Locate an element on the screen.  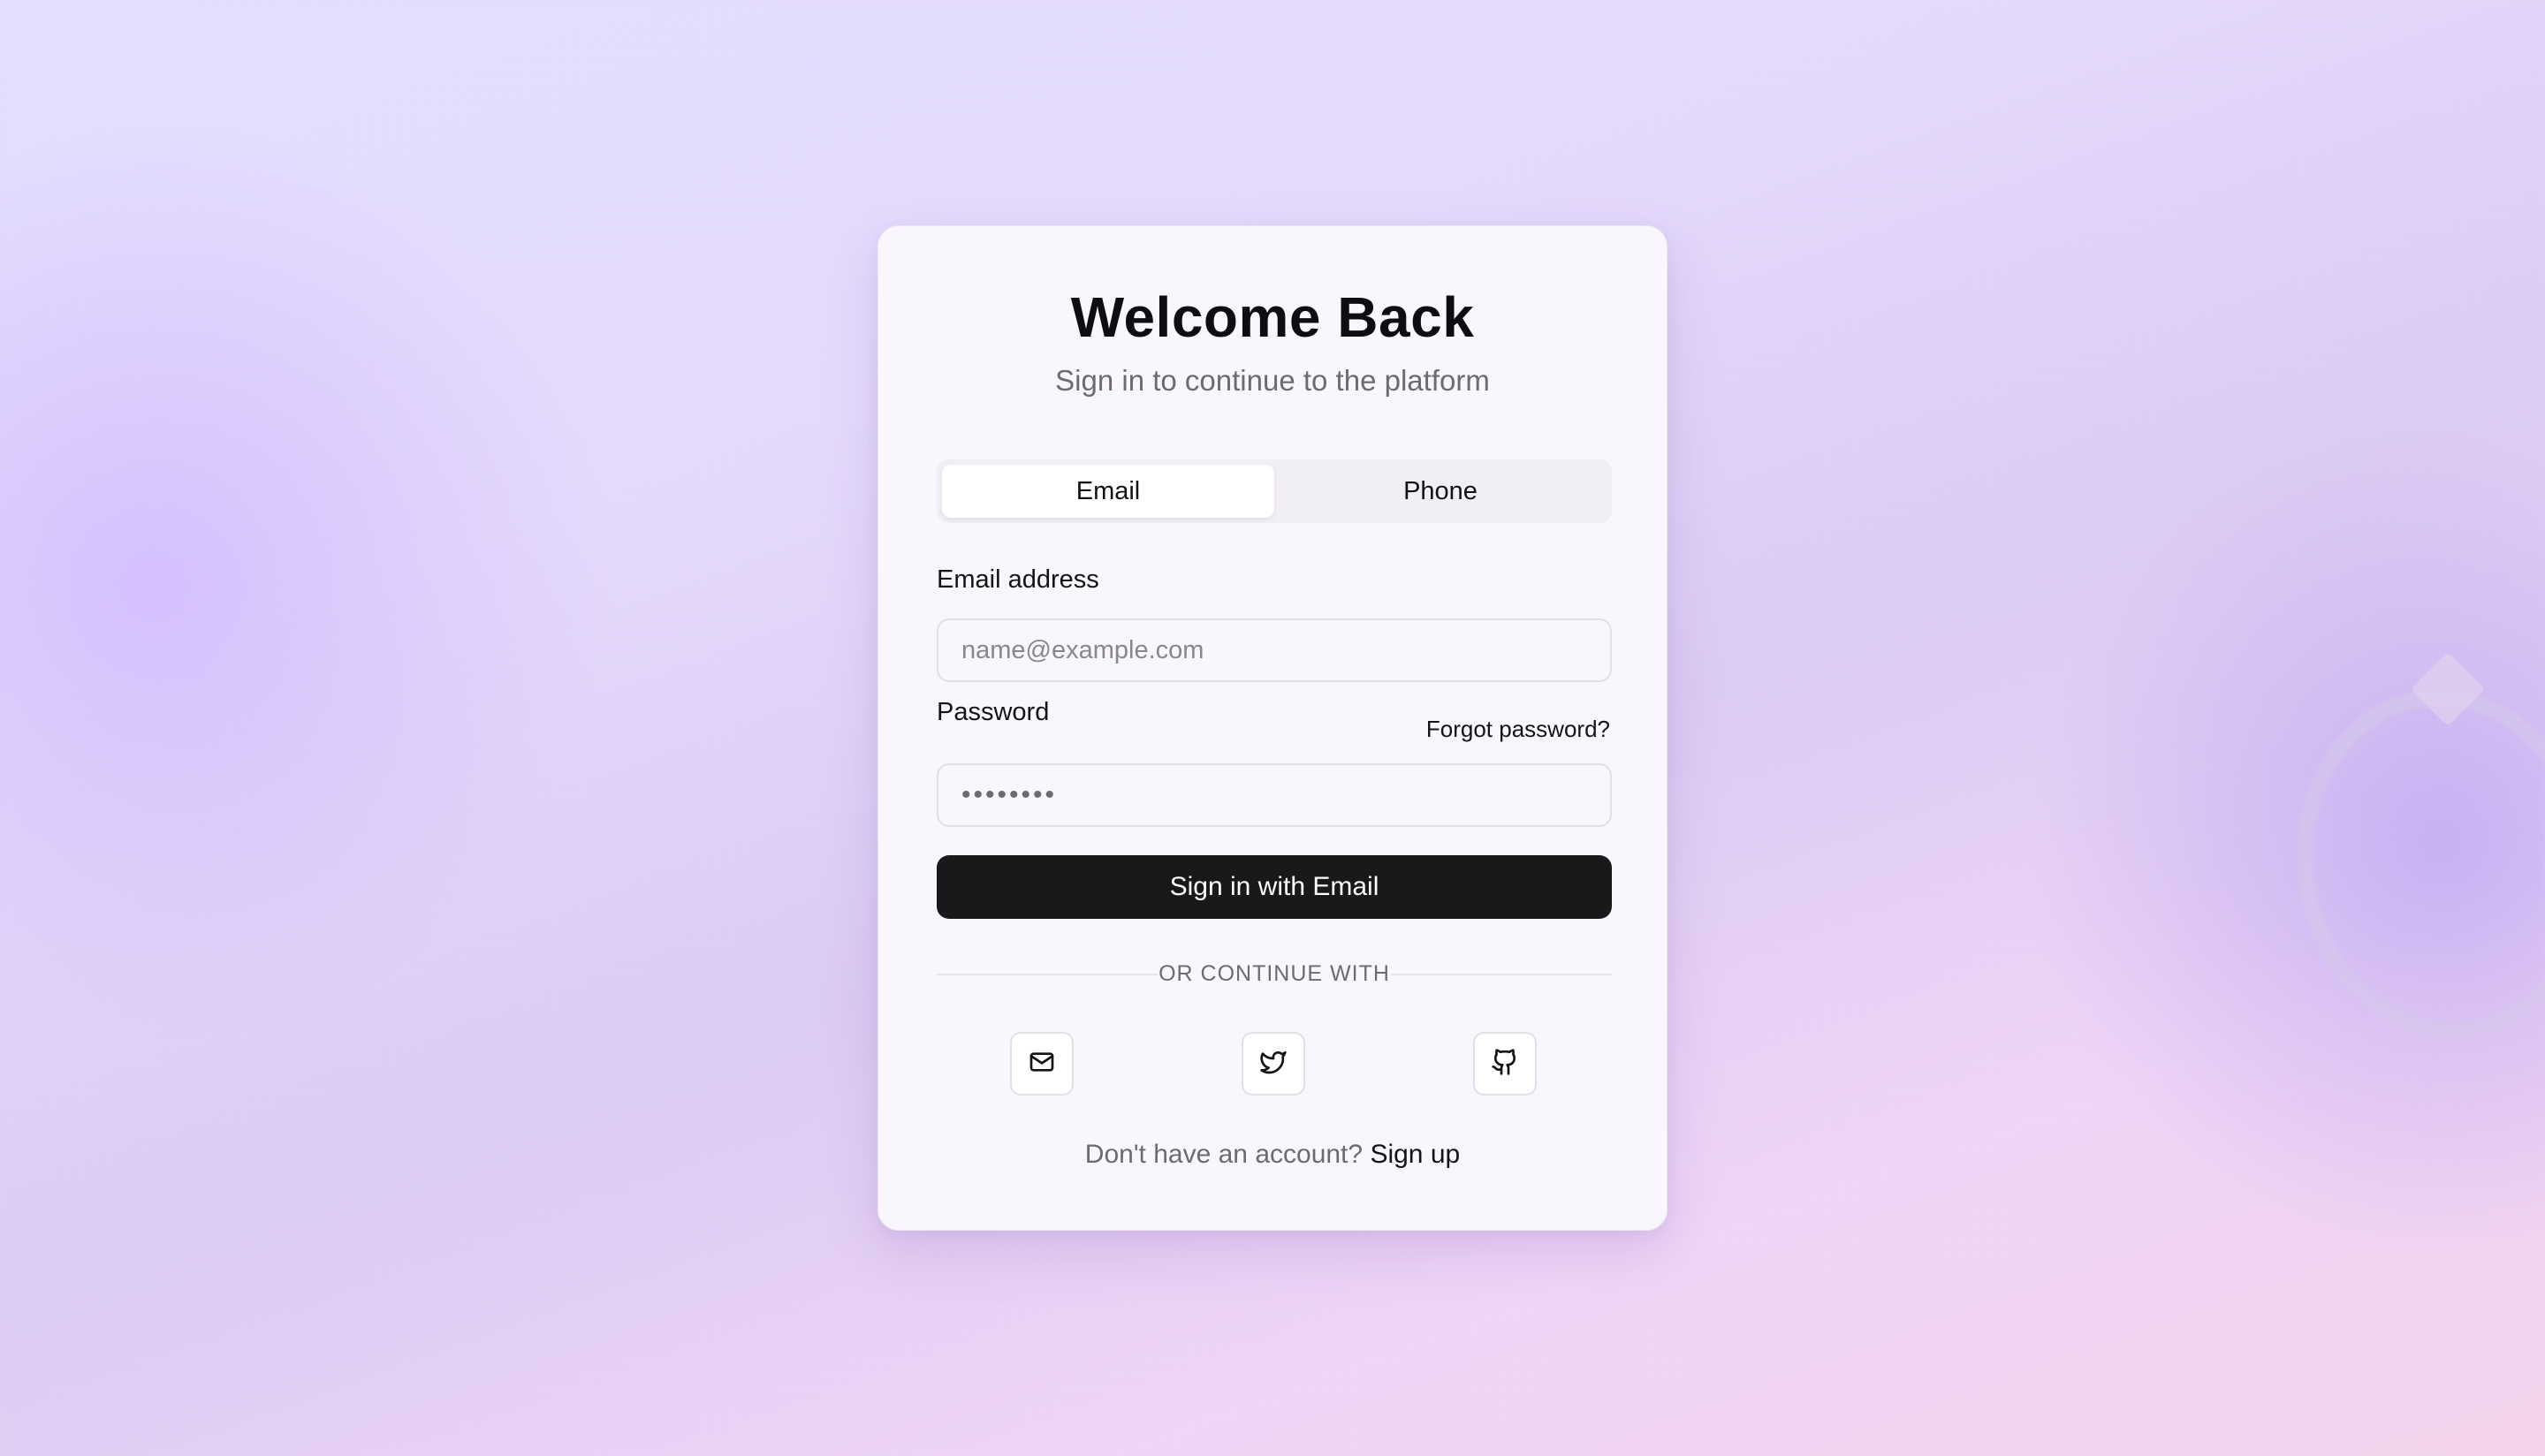
mail-icon is located at coordinates (1042, 1064).